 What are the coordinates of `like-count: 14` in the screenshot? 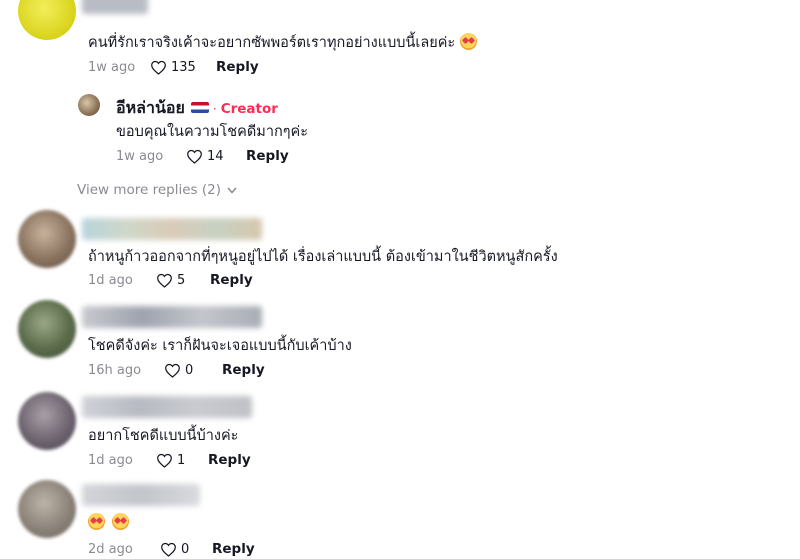 It's located at (215, 156).